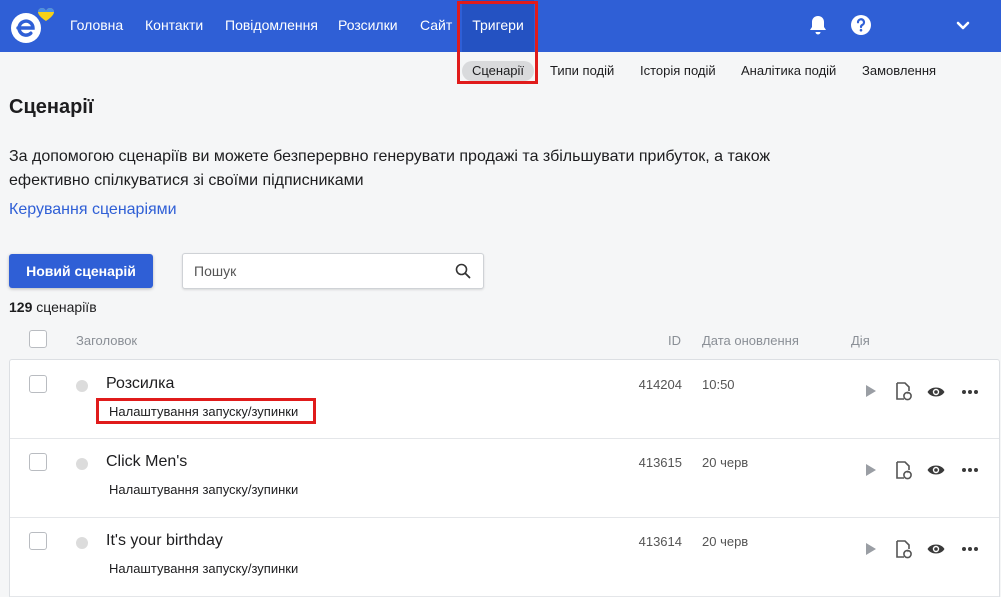 The width and height of the screenshot is (1001, 597). I want to click on scenario-count-number: 129, so click(21, 307).